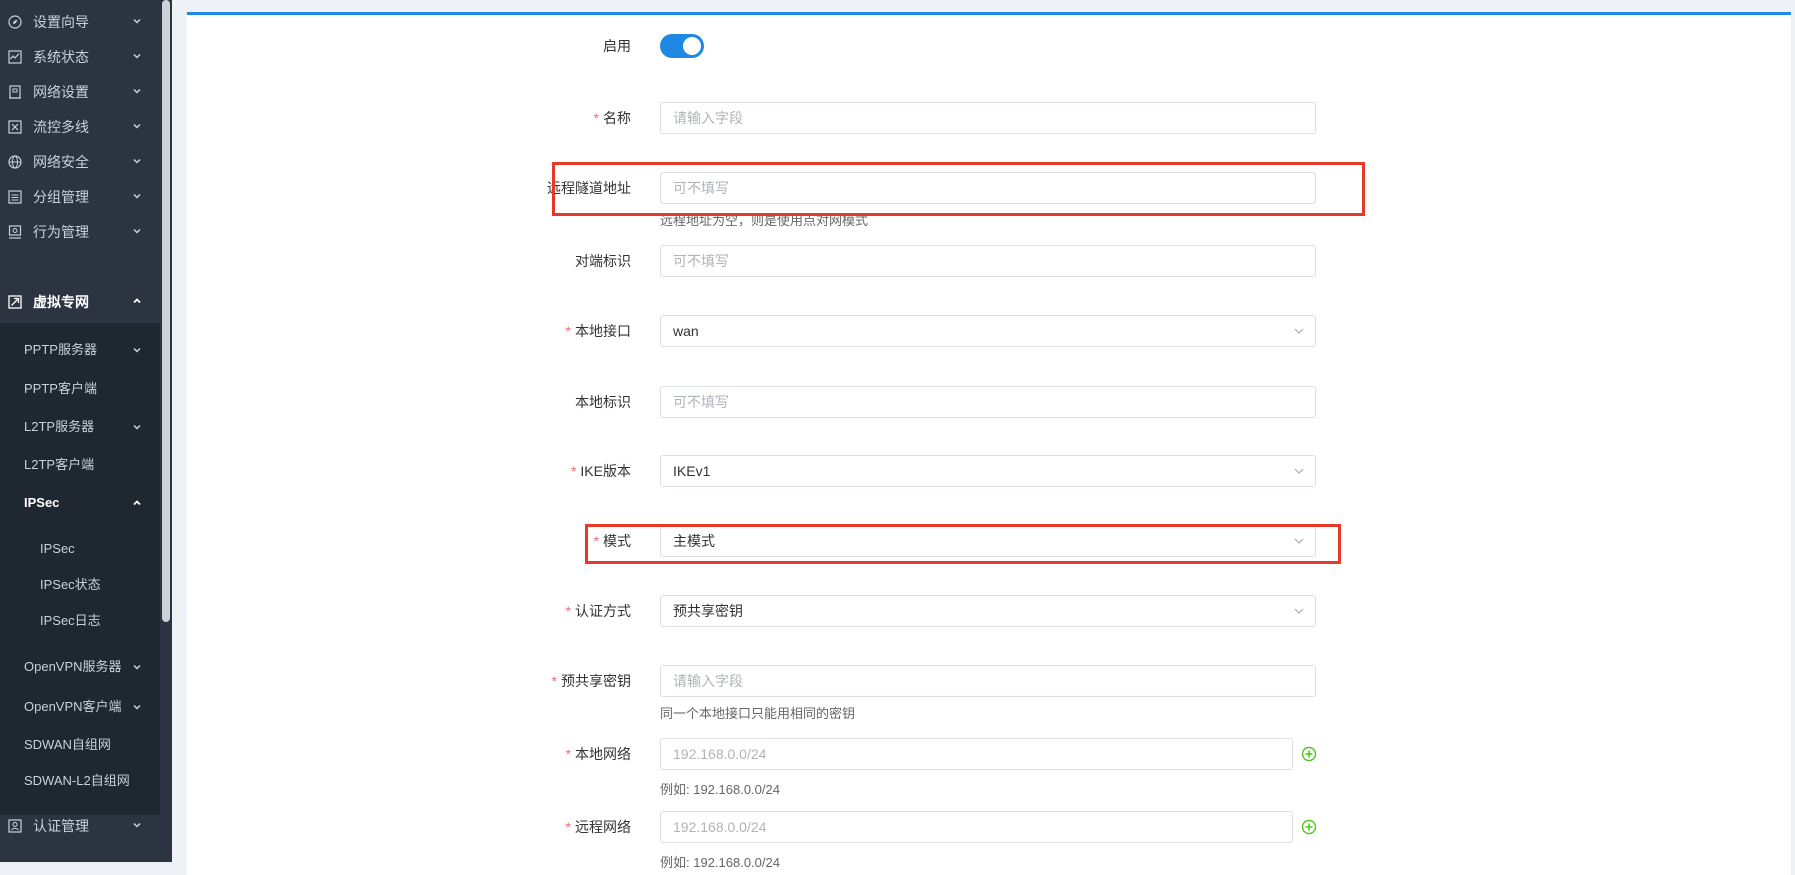 The width and height of the screenshot is (1795, 875). What do you see at coordinates (598, 754) in the screenshot?
I see `local-network-label: * 本地网络` at bounding box center [598, 754].